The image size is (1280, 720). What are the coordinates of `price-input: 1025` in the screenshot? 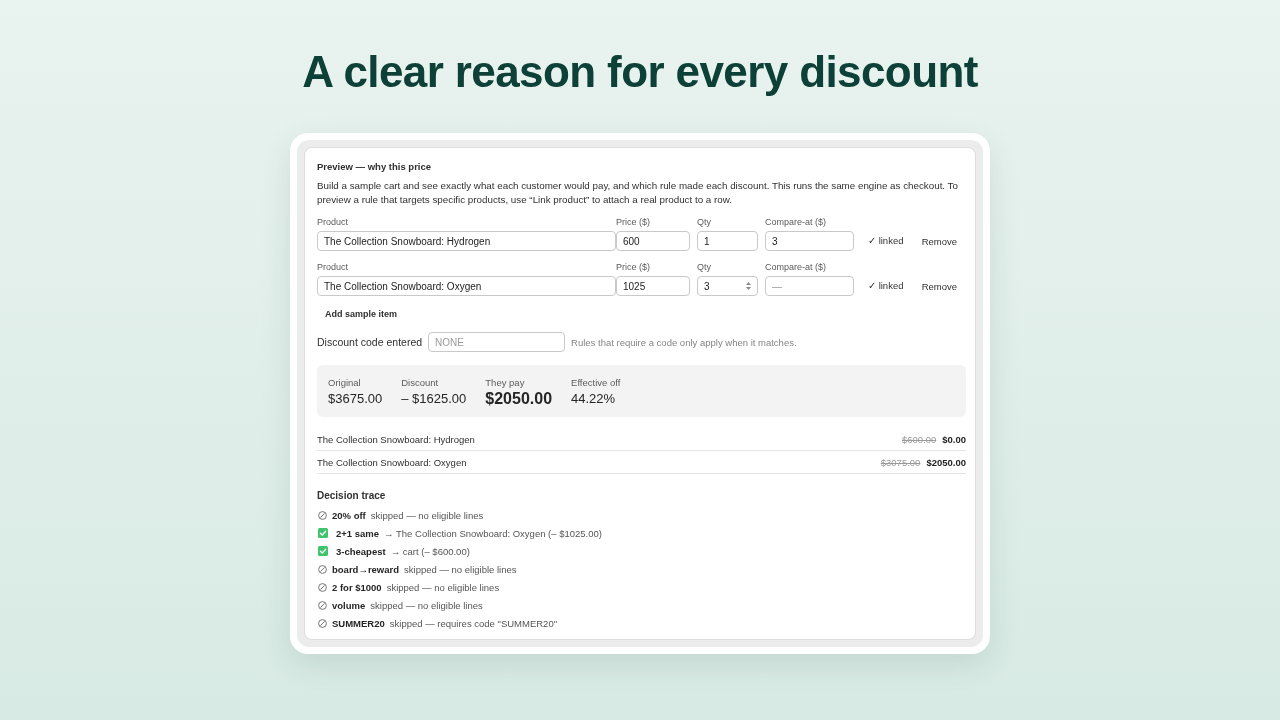 It's located at (653, 286).